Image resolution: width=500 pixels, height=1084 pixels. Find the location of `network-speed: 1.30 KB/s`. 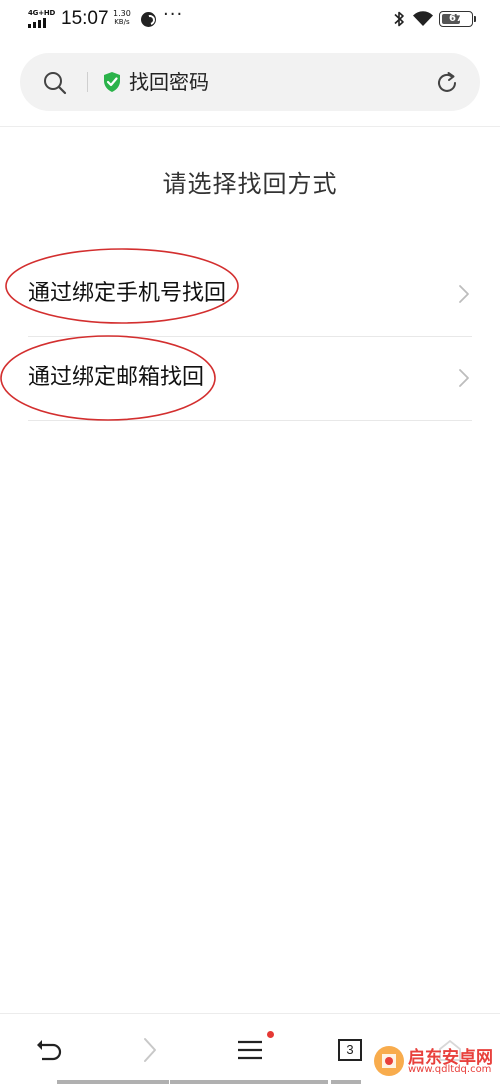

network-speed: 1.30 KB/s is located at coordinates (122, 18).